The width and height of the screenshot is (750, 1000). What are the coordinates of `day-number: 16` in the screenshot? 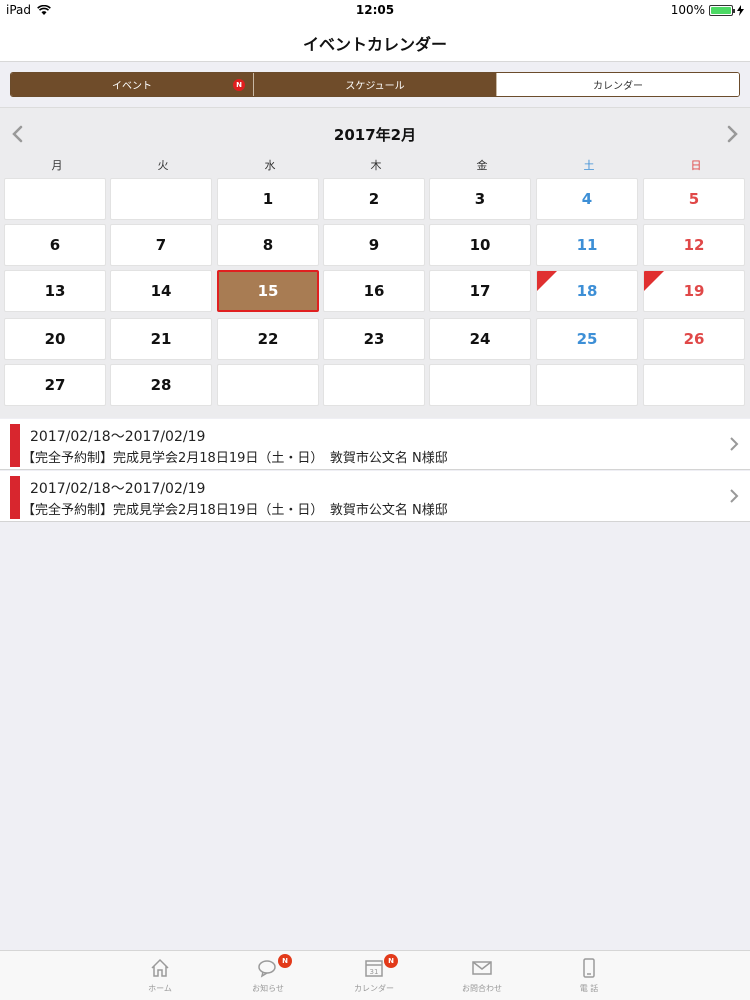 It's located at (374, 291).